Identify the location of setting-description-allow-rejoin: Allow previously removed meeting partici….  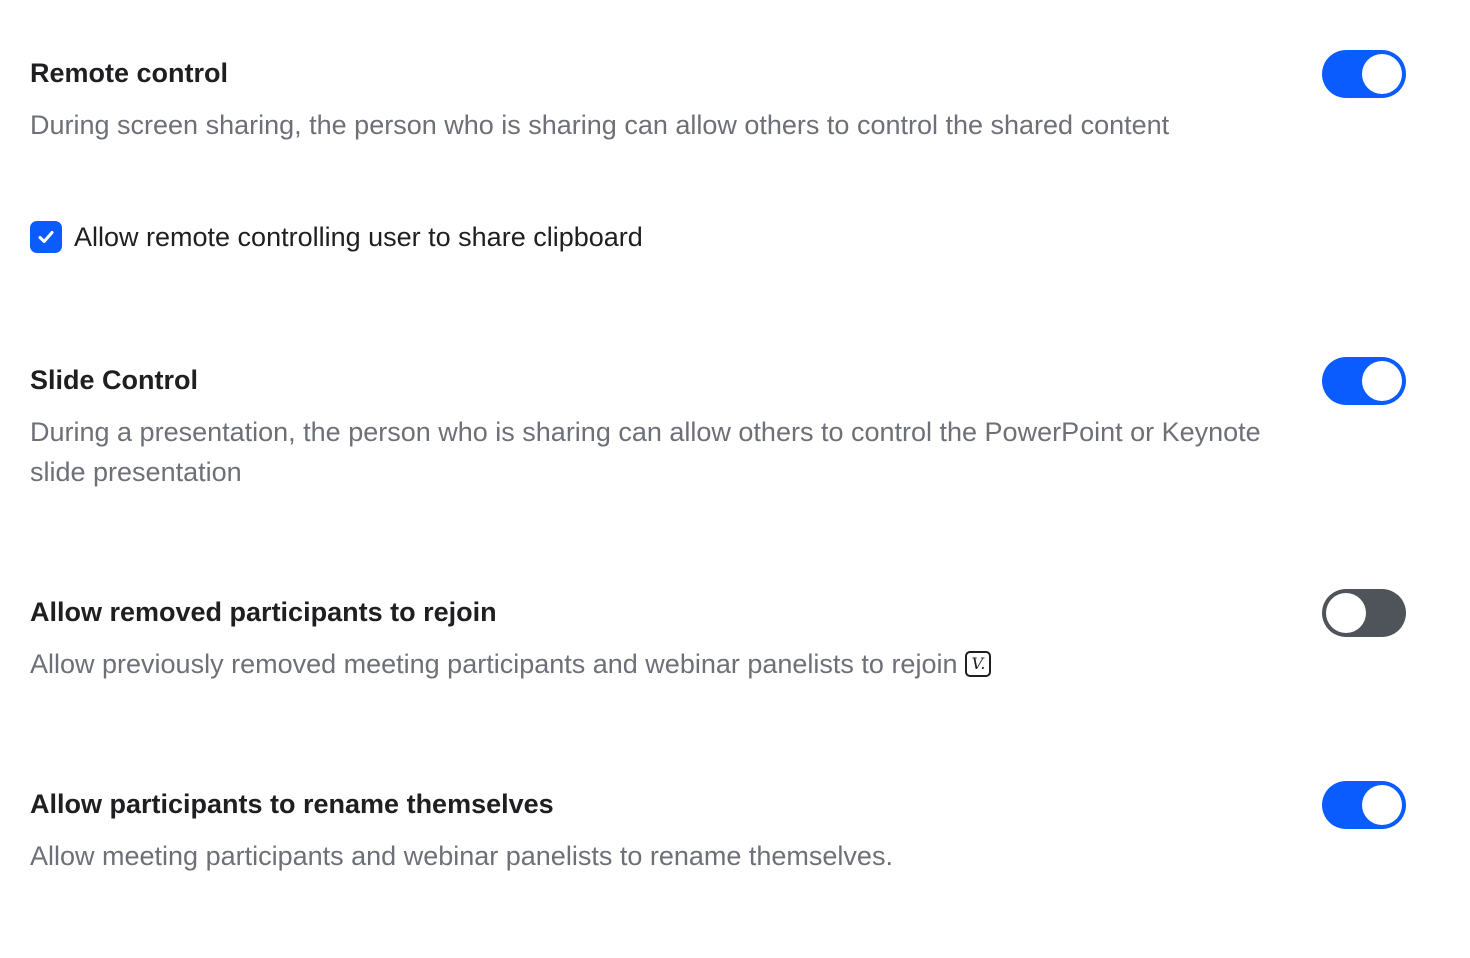
(655, 664).